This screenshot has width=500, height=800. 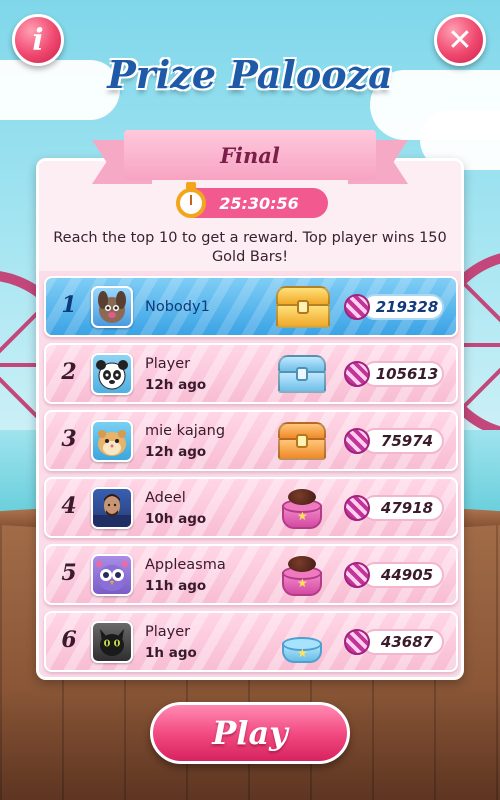 What do you see at coordinates (403, 642) in the screenshot?
I see `score-value: 43687` at bounding box center [403, 642].